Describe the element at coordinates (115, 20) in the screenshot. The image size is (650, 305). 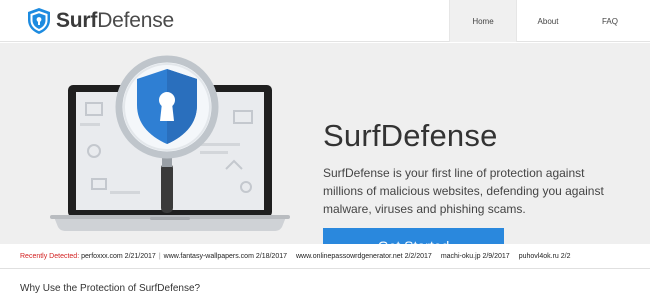
I see `brand-name: SurfDefense` at that location.